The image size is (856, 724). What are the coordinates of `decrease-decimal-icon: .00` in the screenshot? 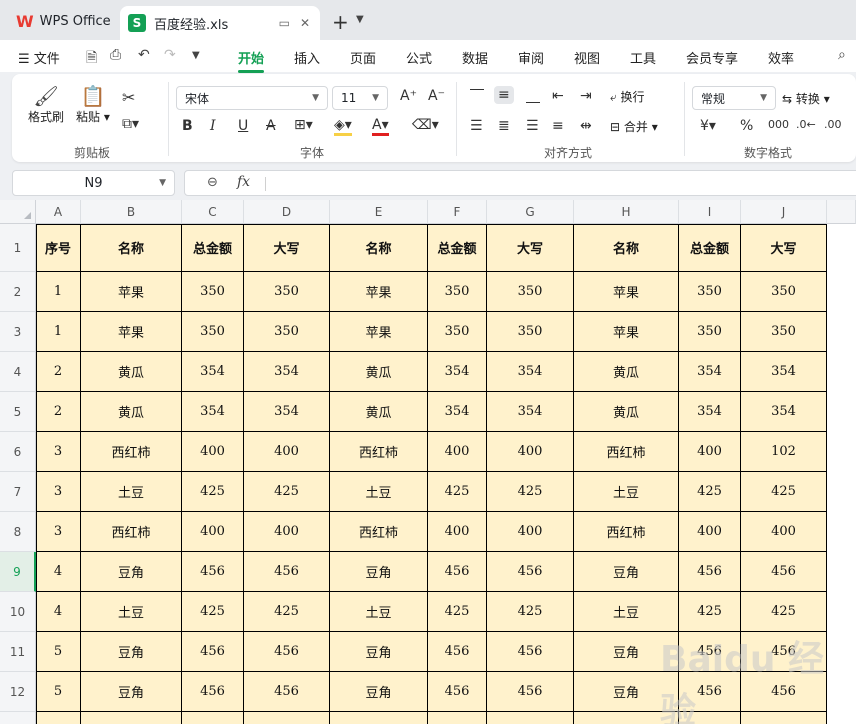 It's located at (833, 124).